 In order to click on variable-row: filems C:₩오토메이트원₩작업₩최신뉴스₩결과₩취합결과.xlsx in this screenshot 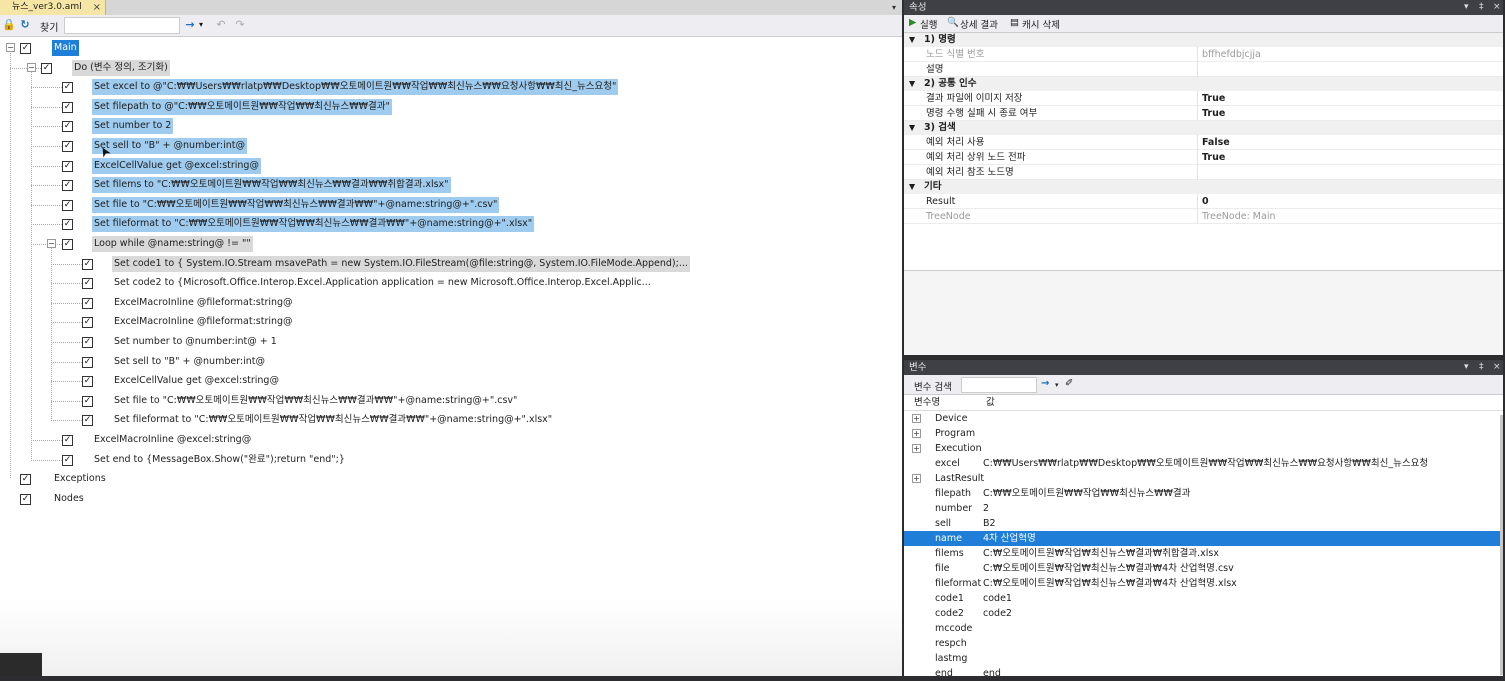, I will do `click(1203, 553)`.